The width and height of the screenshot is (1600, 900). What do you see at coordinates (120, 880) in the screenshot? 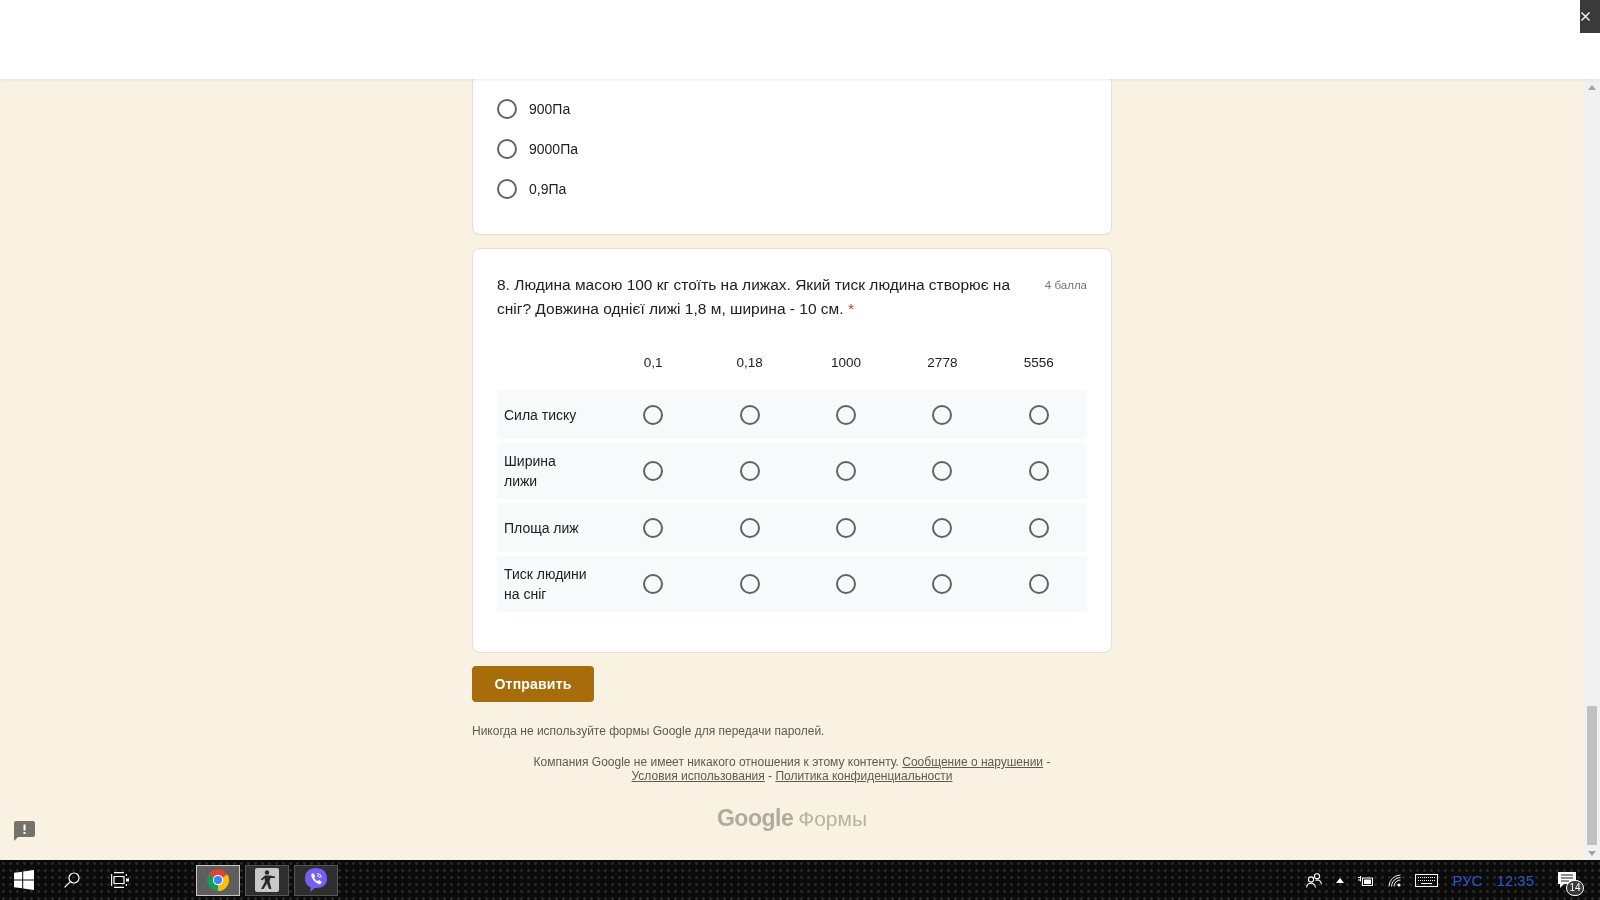
I see `task-view-icon` at bounding box center [120, 880].